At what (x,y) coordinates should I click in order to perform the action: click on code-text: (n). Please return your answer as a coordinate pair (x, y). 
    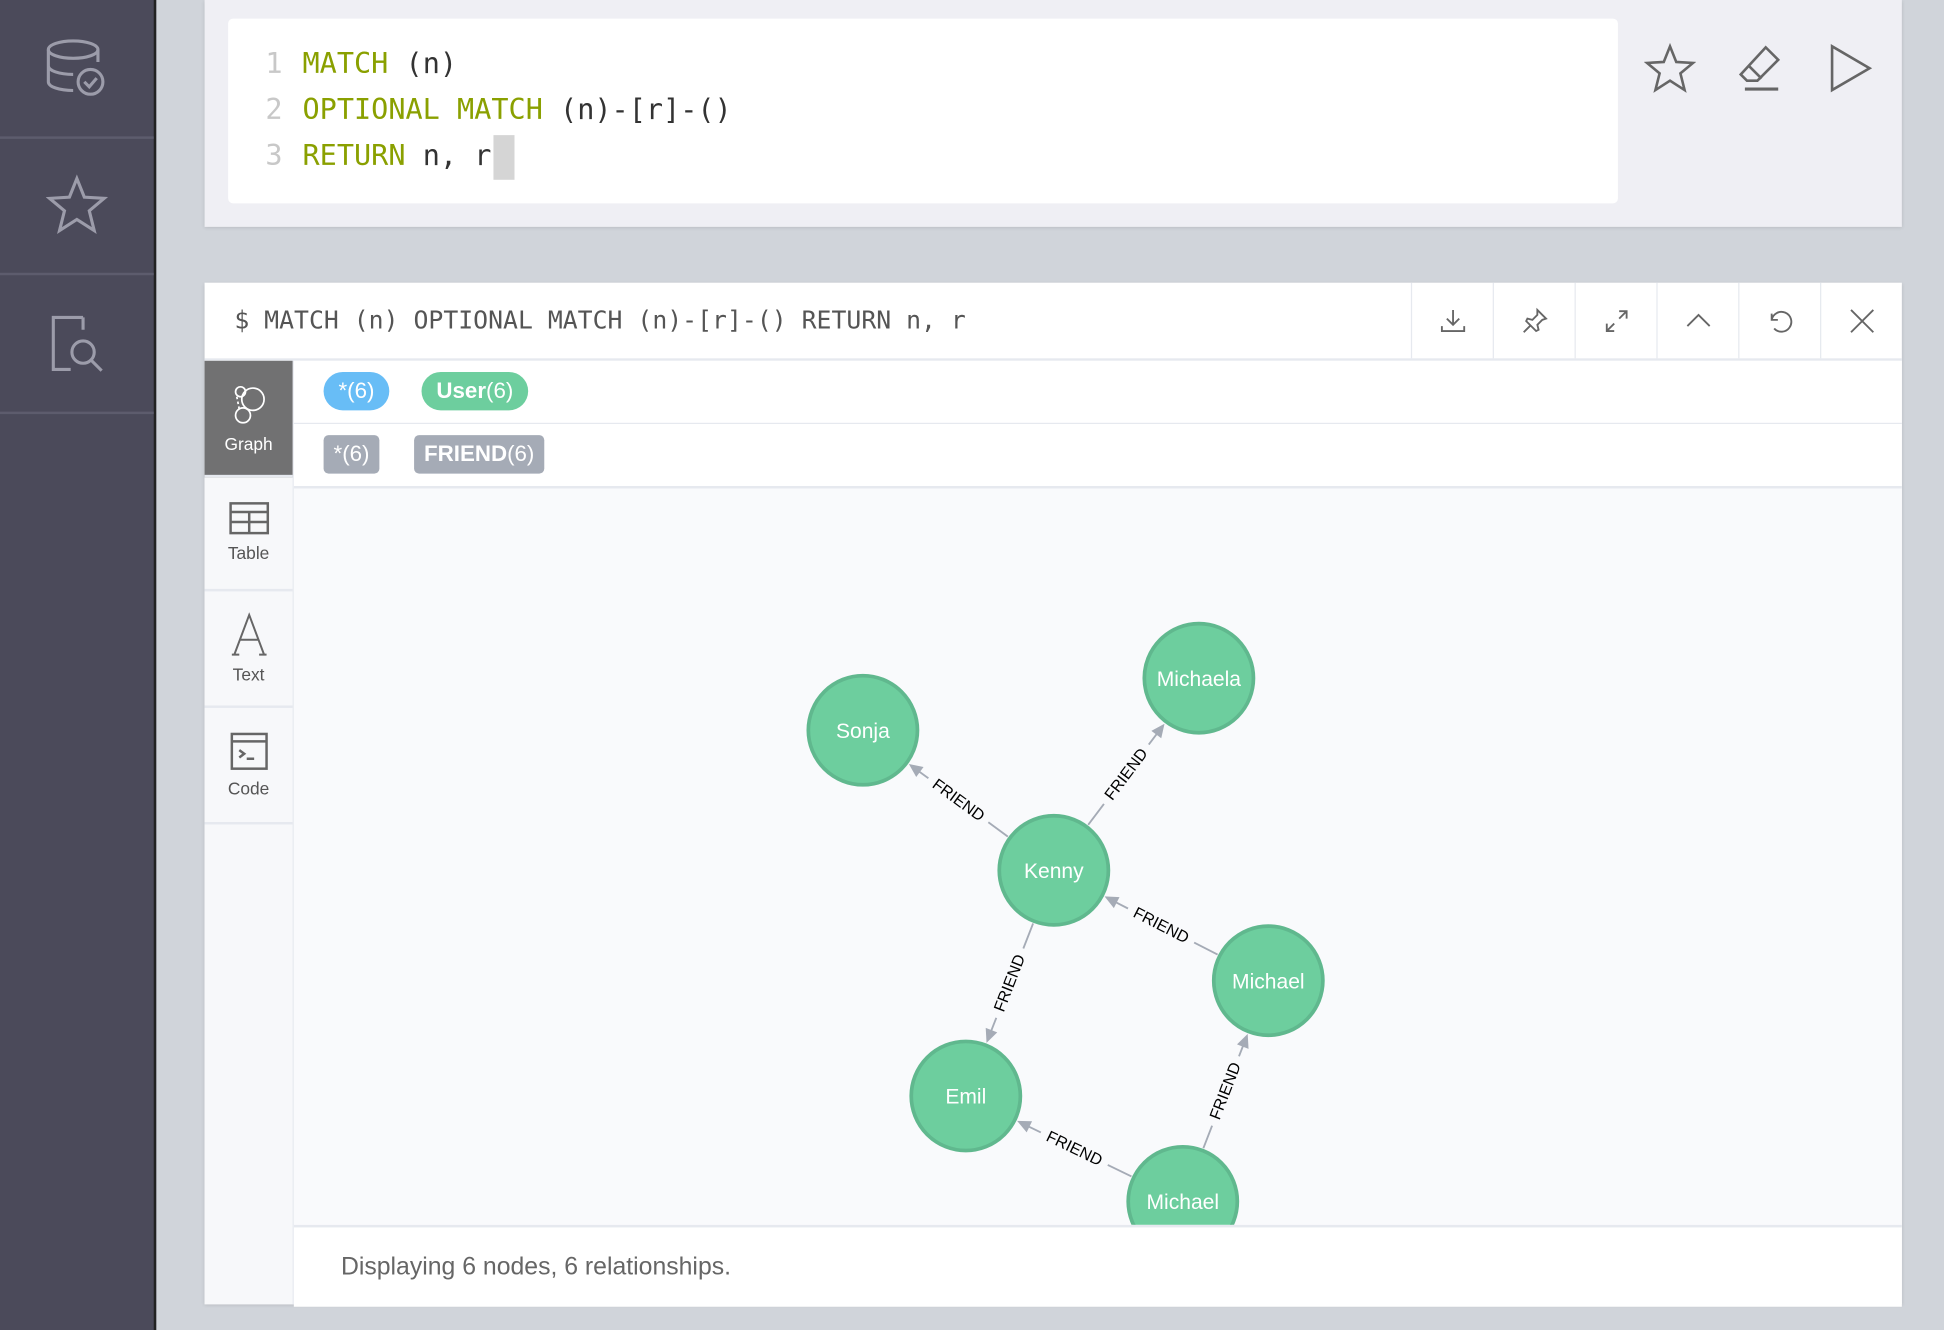
    Looking at the image, I should click on (423, 64).